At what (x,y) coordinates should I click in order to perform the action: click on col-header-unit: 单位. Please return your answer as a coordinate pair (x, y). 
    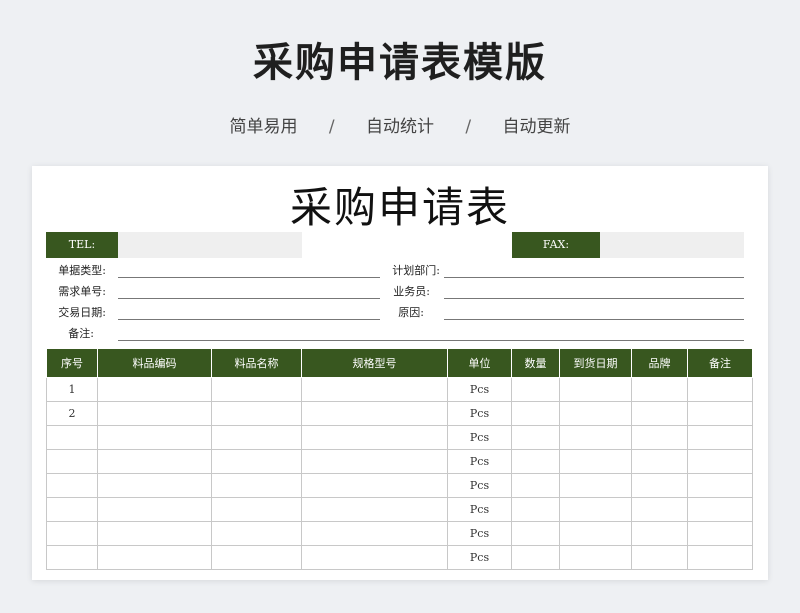
    Looking at the image, I should click on (479, 363).